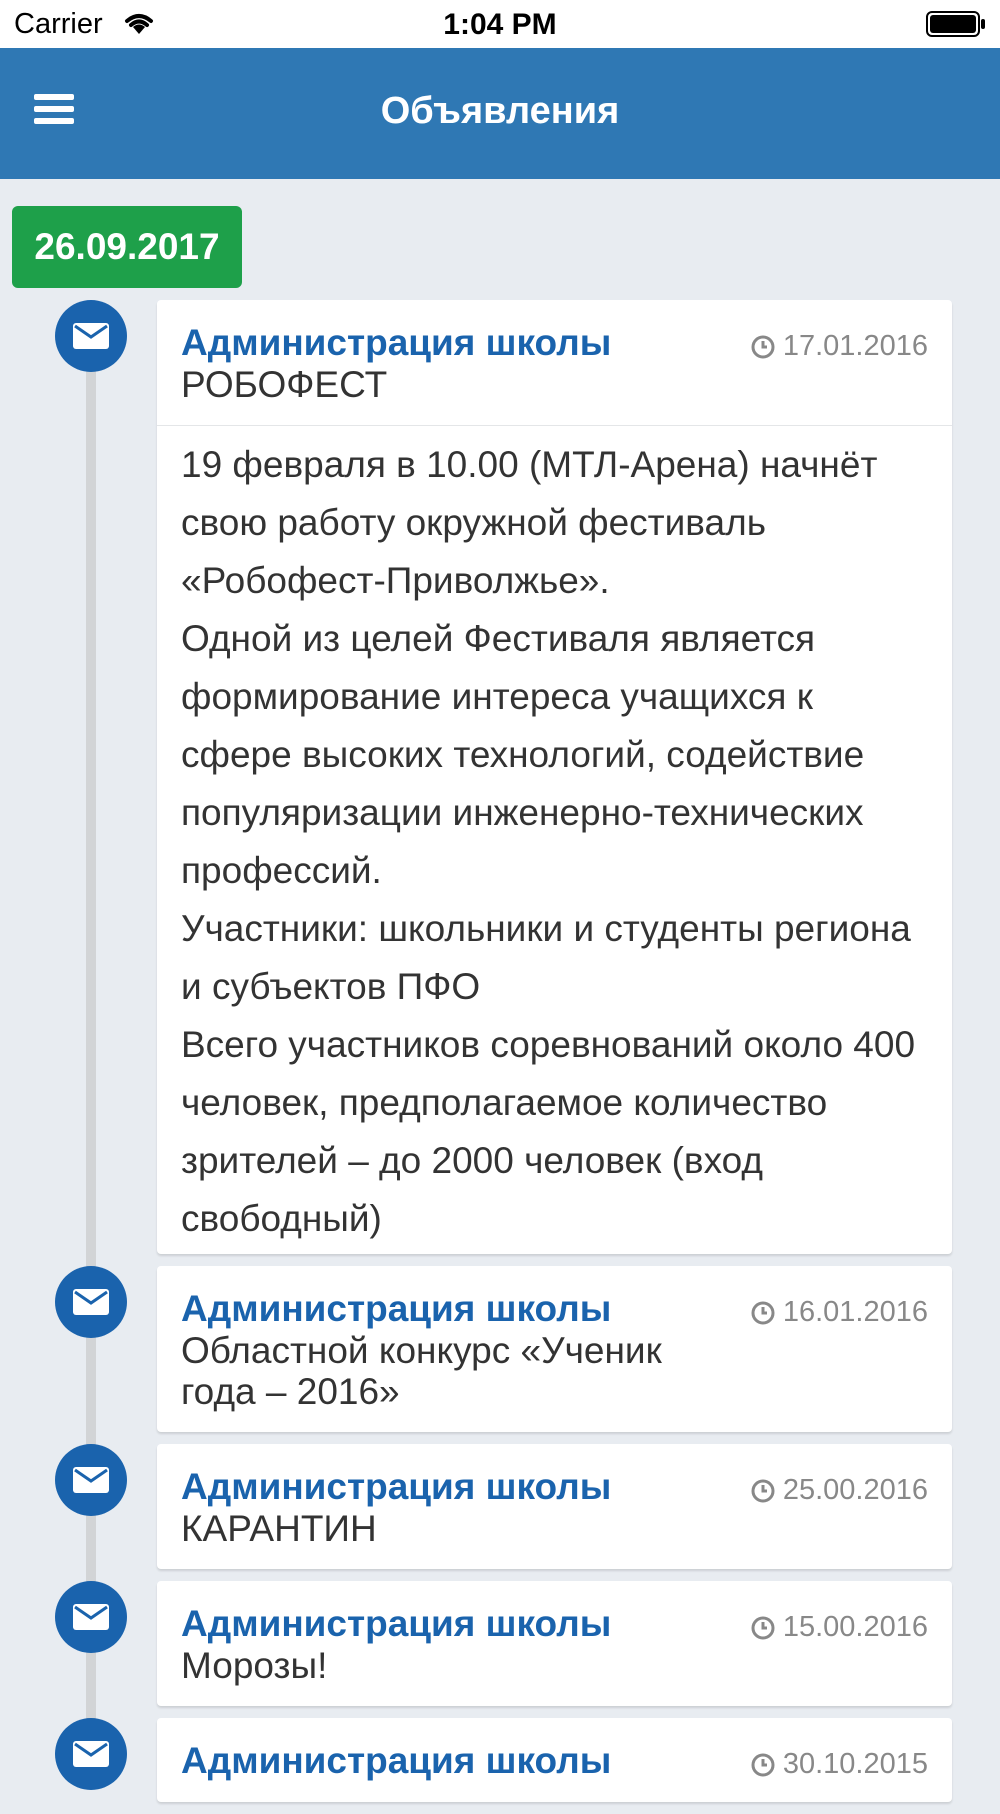  What do you see at coordinates (956, 26) in the screenshot?
I see `battery-icon` at bounding box center [956, 26].